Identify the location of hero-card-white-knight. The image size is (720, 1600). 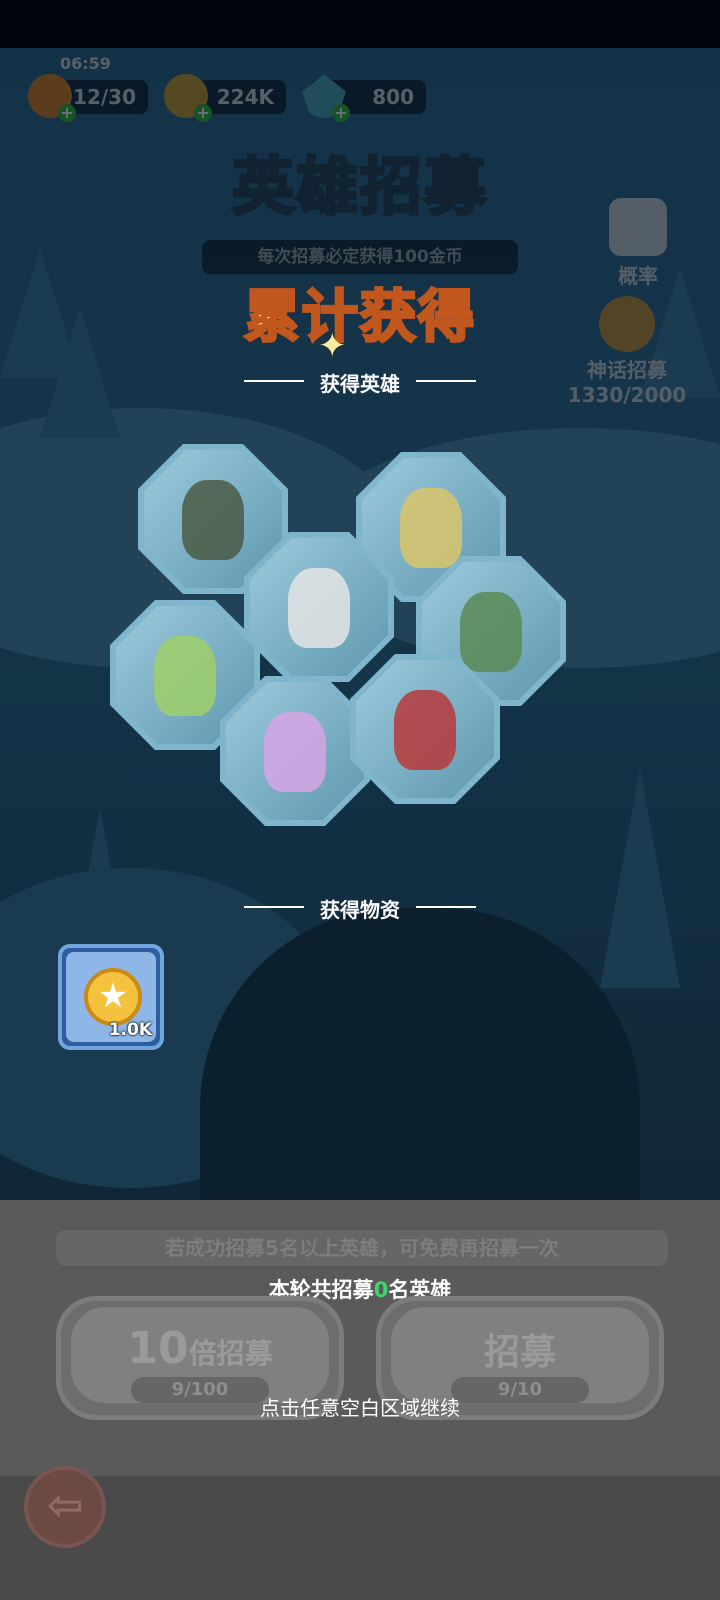
(319, 607).